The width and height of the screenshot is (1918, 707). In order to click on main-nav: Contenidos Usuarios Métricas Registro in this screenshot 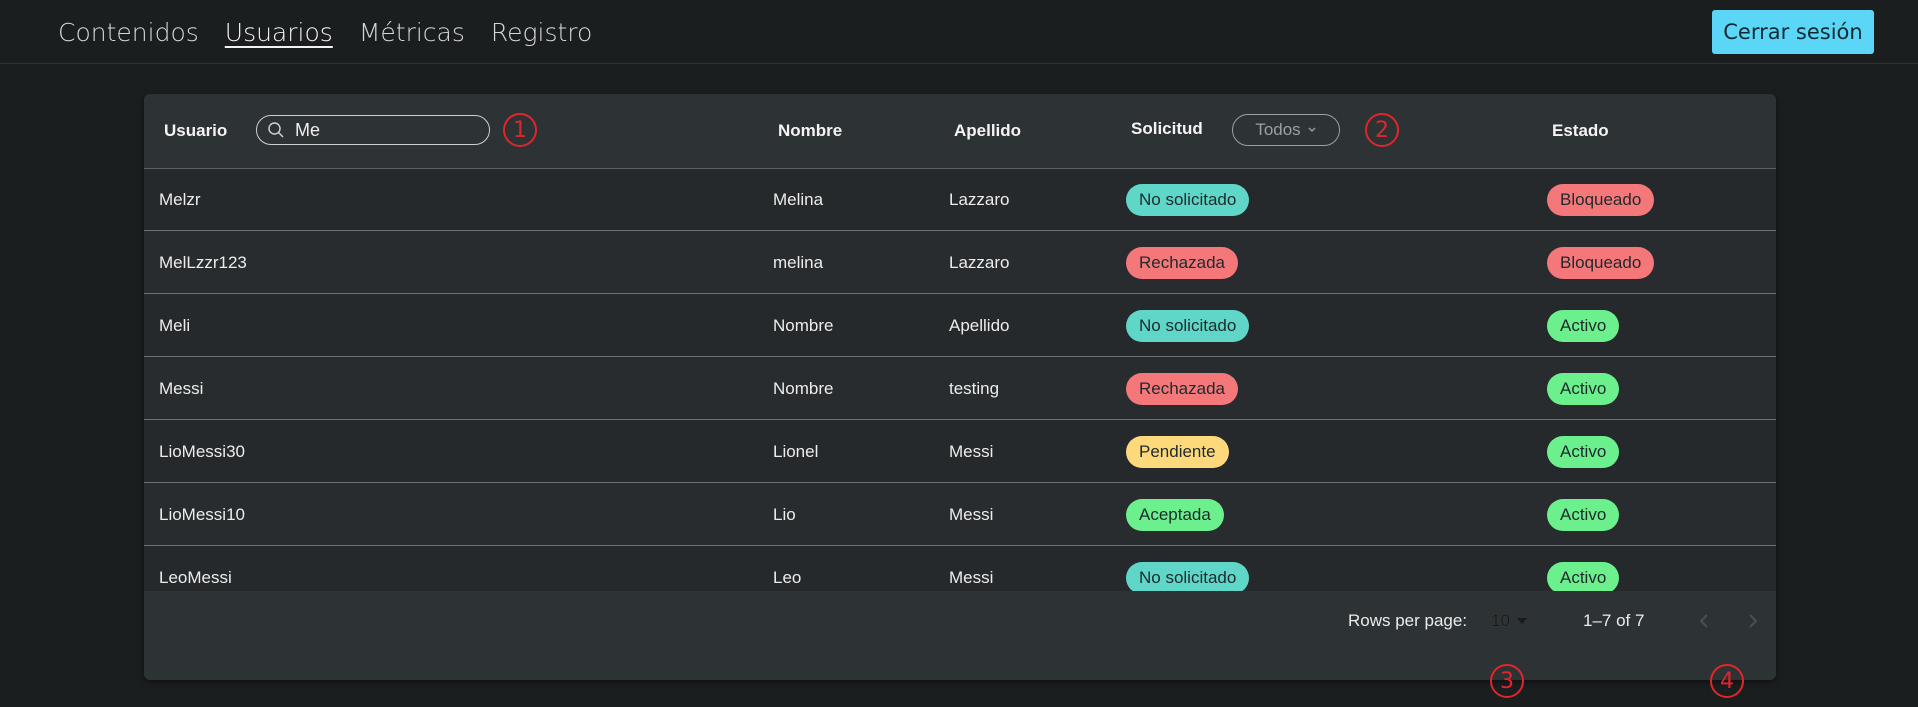, I will do `click(325, 32)`.